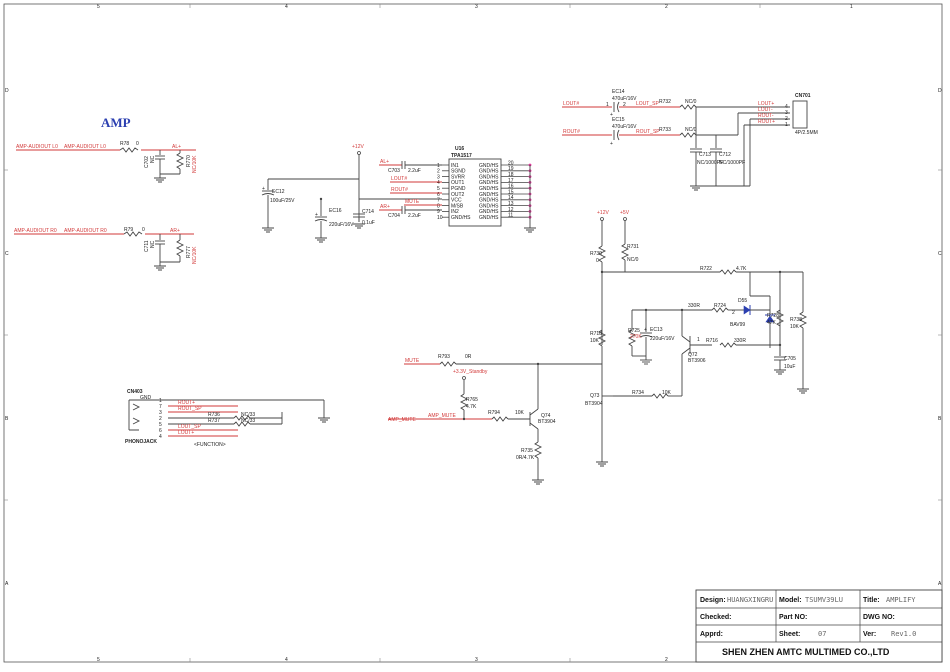 The height and width of the screenshot is (672, 950). I want to click on r731-val: NC/0, so click(633, 260).